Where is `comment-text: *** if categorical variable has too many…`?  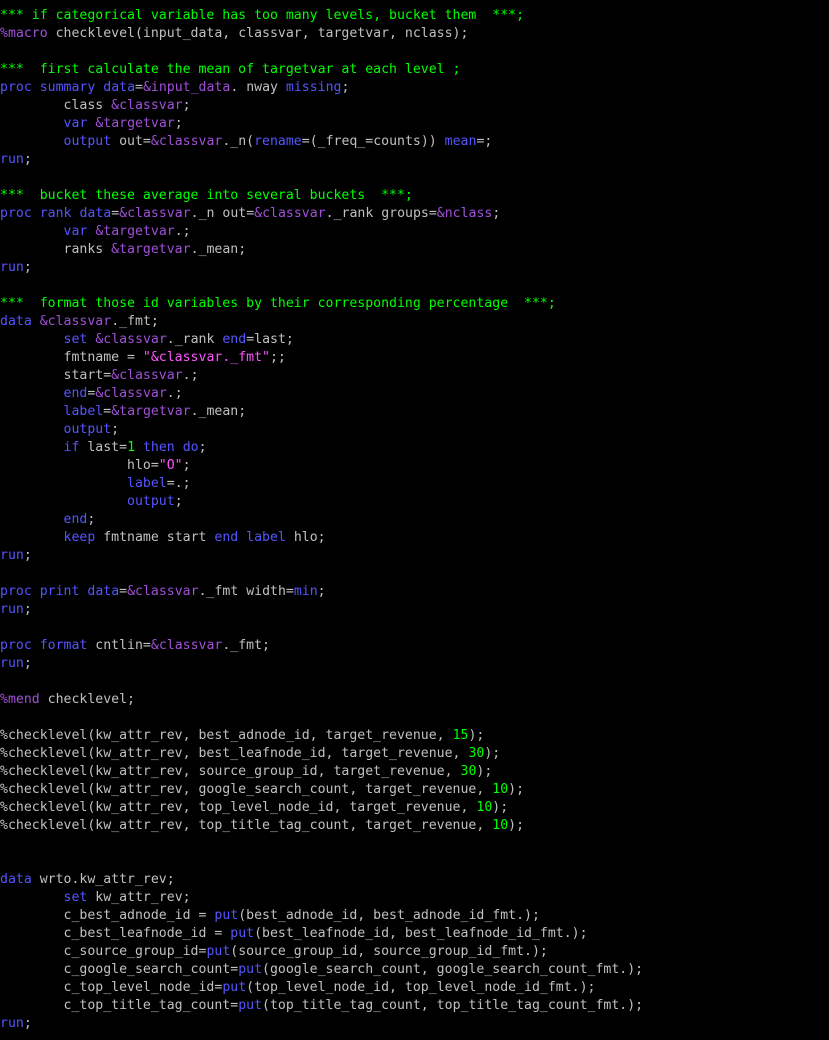 comment-text: *** if categorical variable has too many… is located at coordinates (262, 15).